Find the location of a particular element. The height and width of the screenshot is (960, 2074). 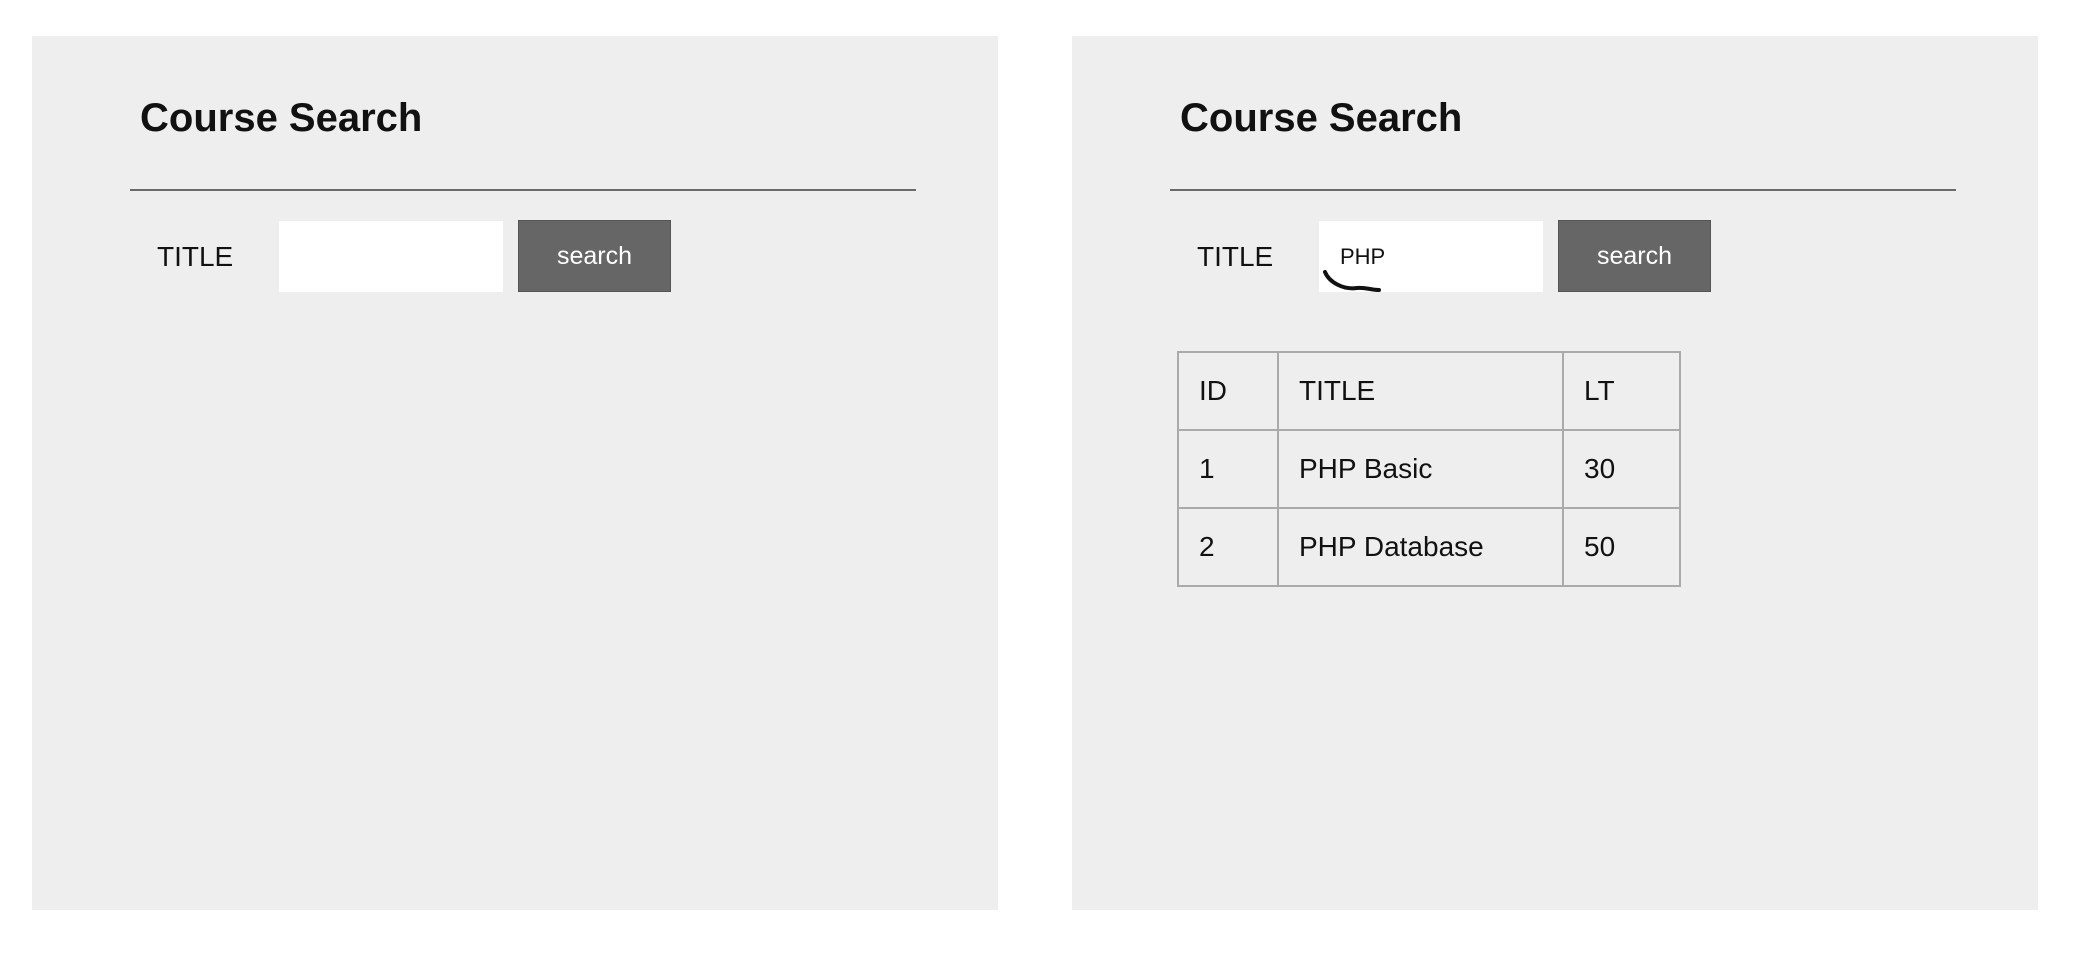

cell-title: PHP Basic is located at coordinates (1420, 469).